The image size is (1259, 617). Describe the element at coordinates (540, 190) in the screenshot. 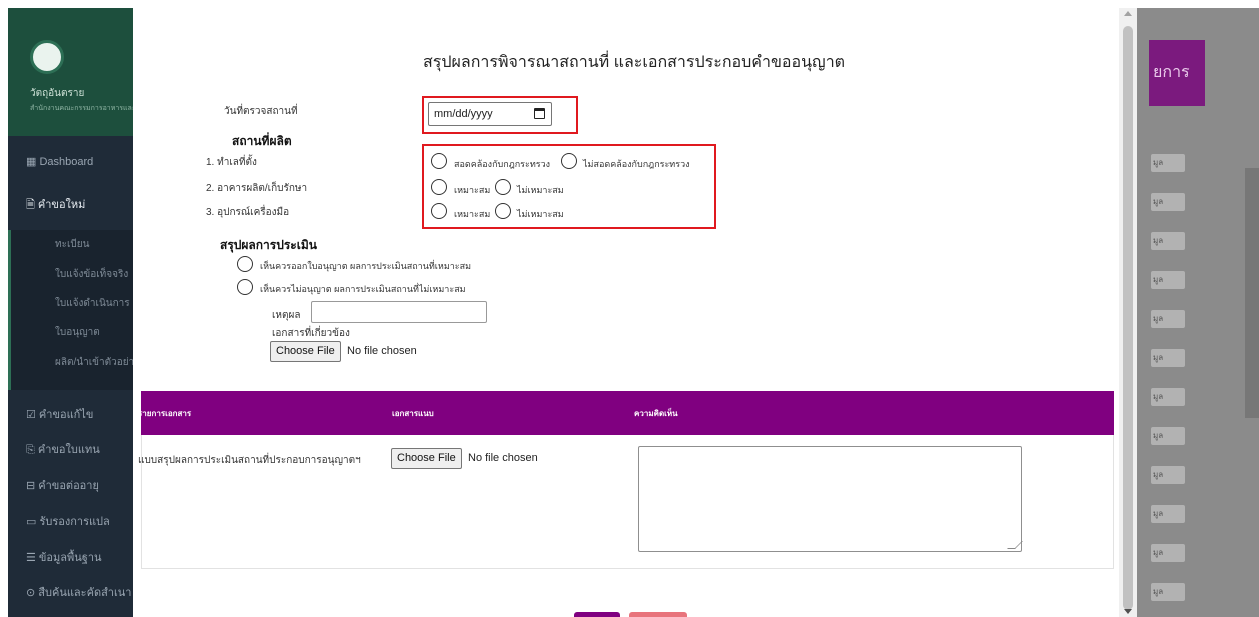

I see `building-unsuitable-label: ไม่เหมาะสม` at that location.